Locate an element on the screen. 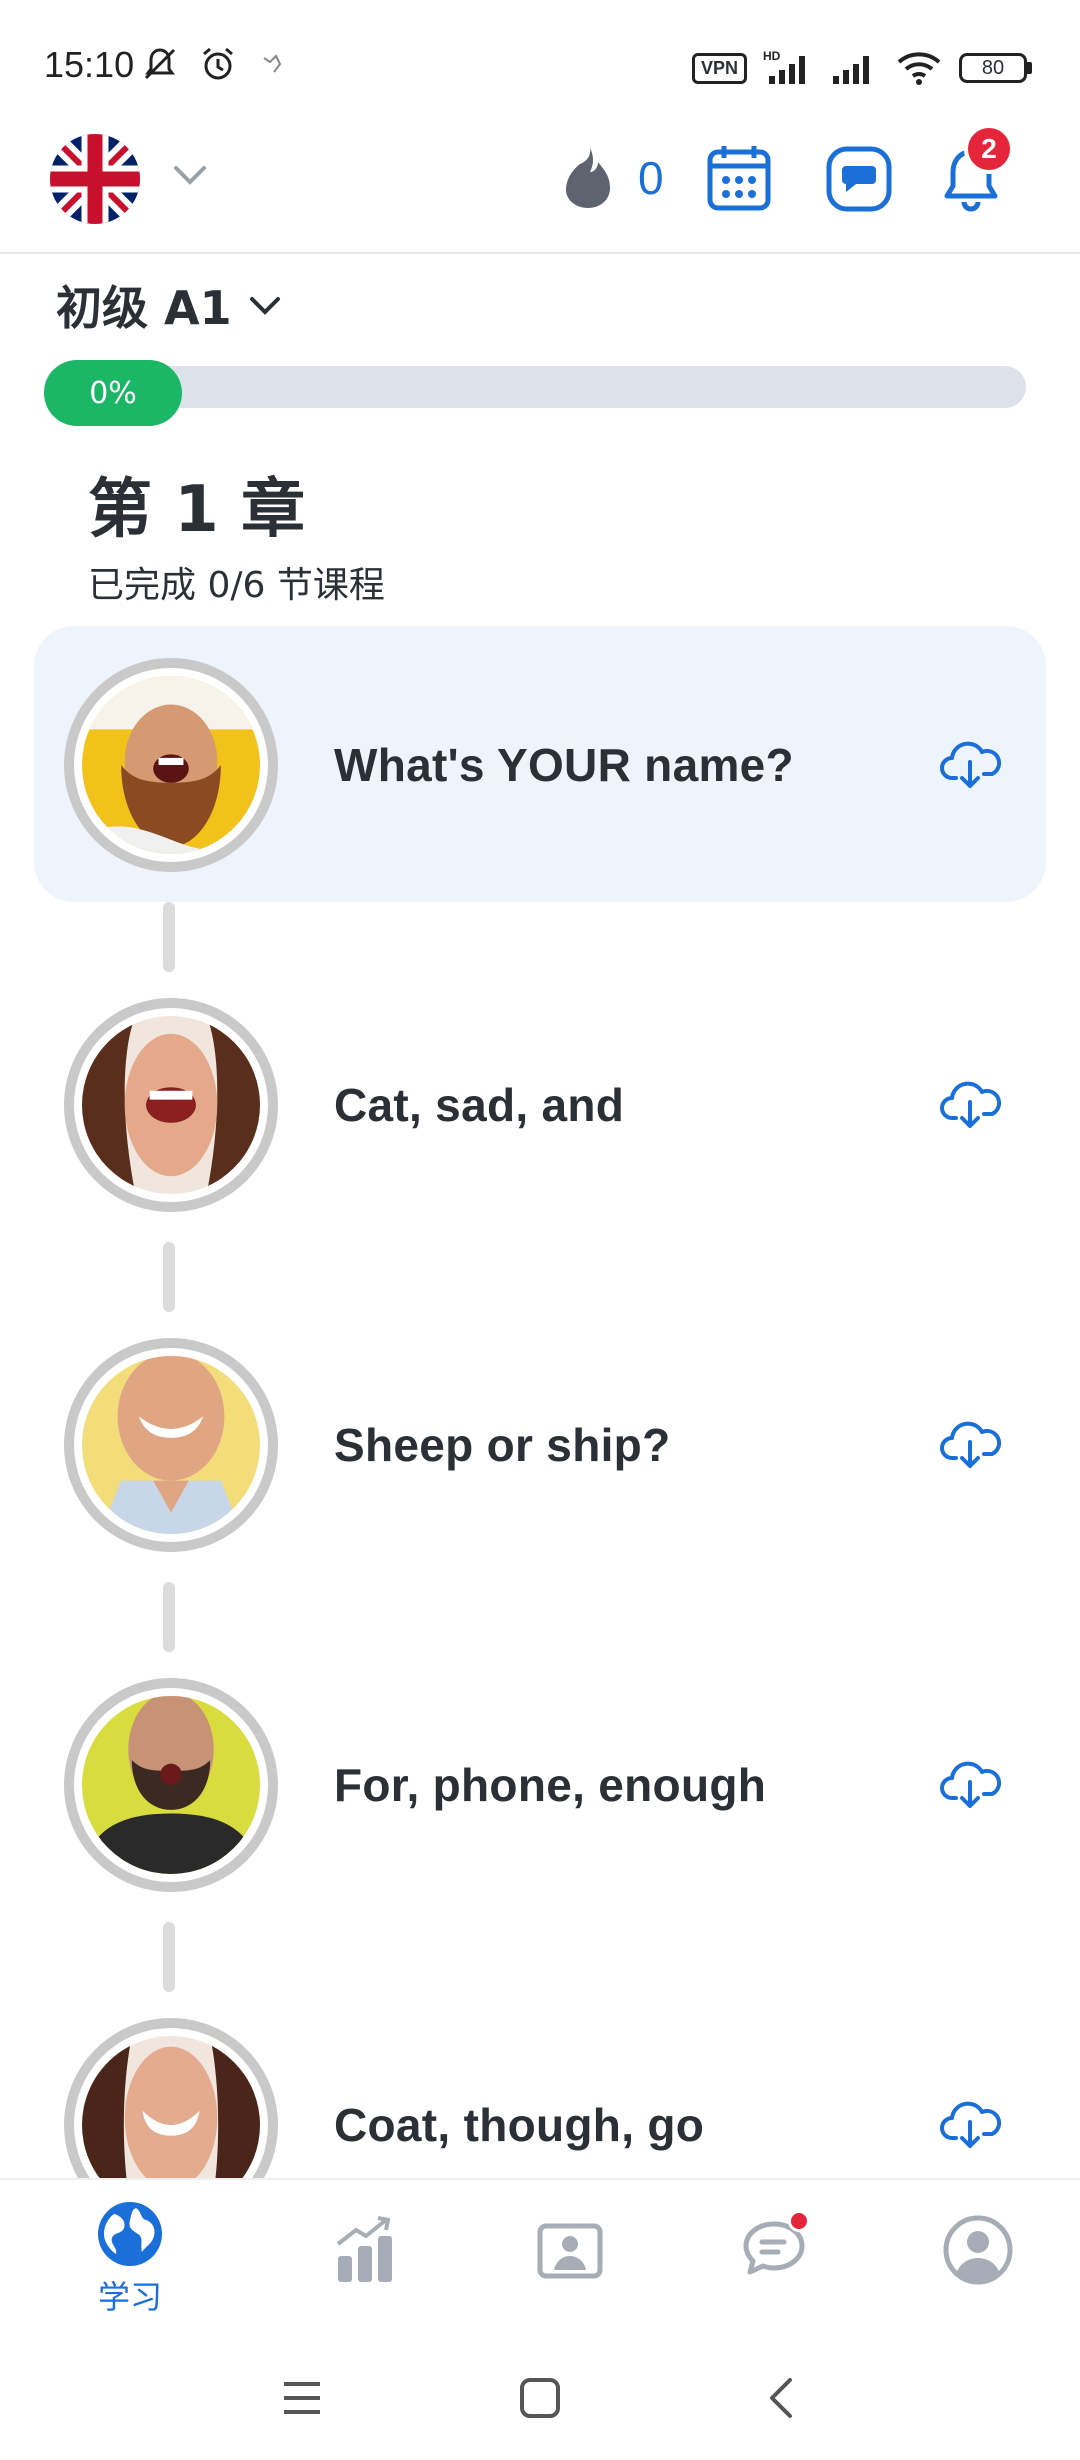  nav-progress is located at coordinates (366, 2260).